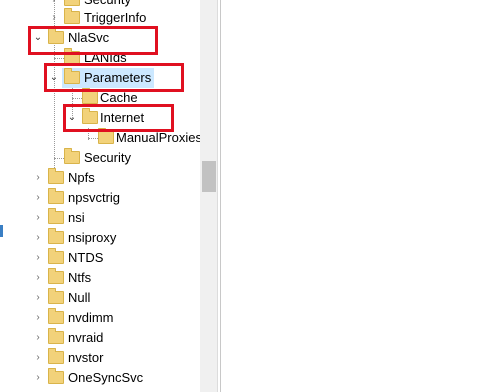 The image size is (494, 392). Describe the element at coordinates (209, 176) in the screenshot. I see `scrollbar-thumb` at that location.